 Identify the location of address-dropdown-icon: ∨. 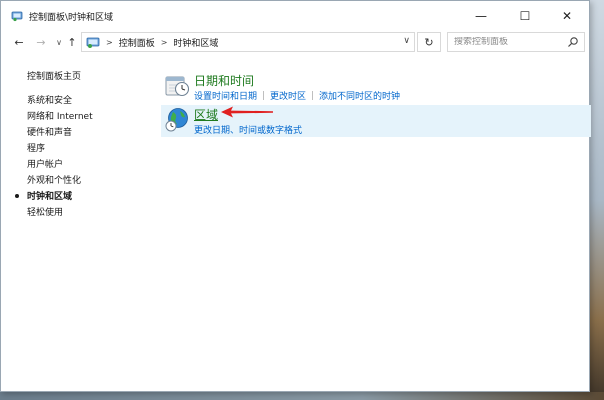
(406, 41).